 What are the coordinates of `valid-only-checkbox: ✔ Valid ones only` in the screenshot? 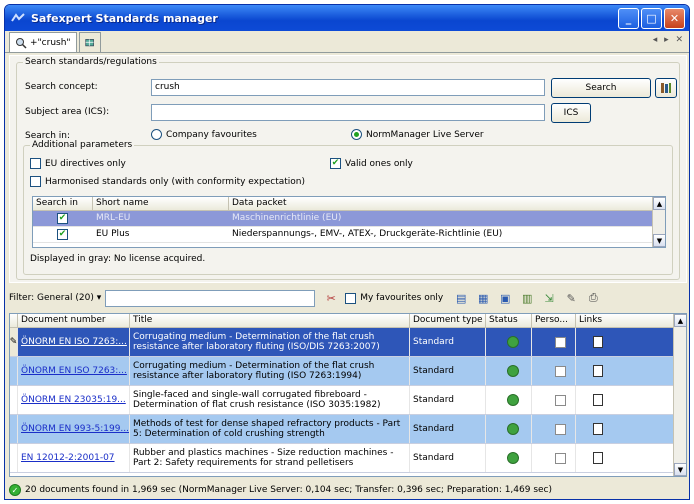 It's located at (371, 163).